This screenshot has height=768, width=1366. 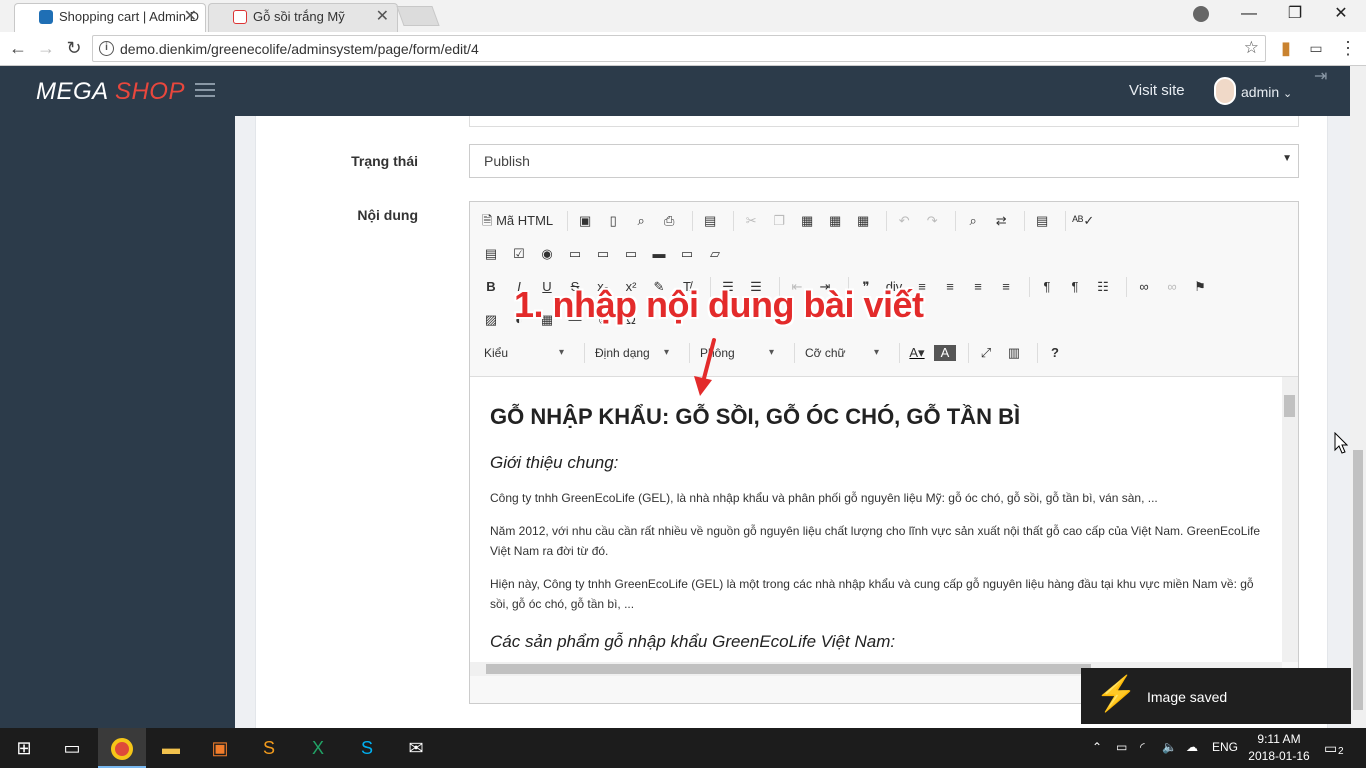 What do you see at coordinates (835, 221) in the screenshot?
I see `paste-text-icon: ▦` at bounding box center [835, 221].